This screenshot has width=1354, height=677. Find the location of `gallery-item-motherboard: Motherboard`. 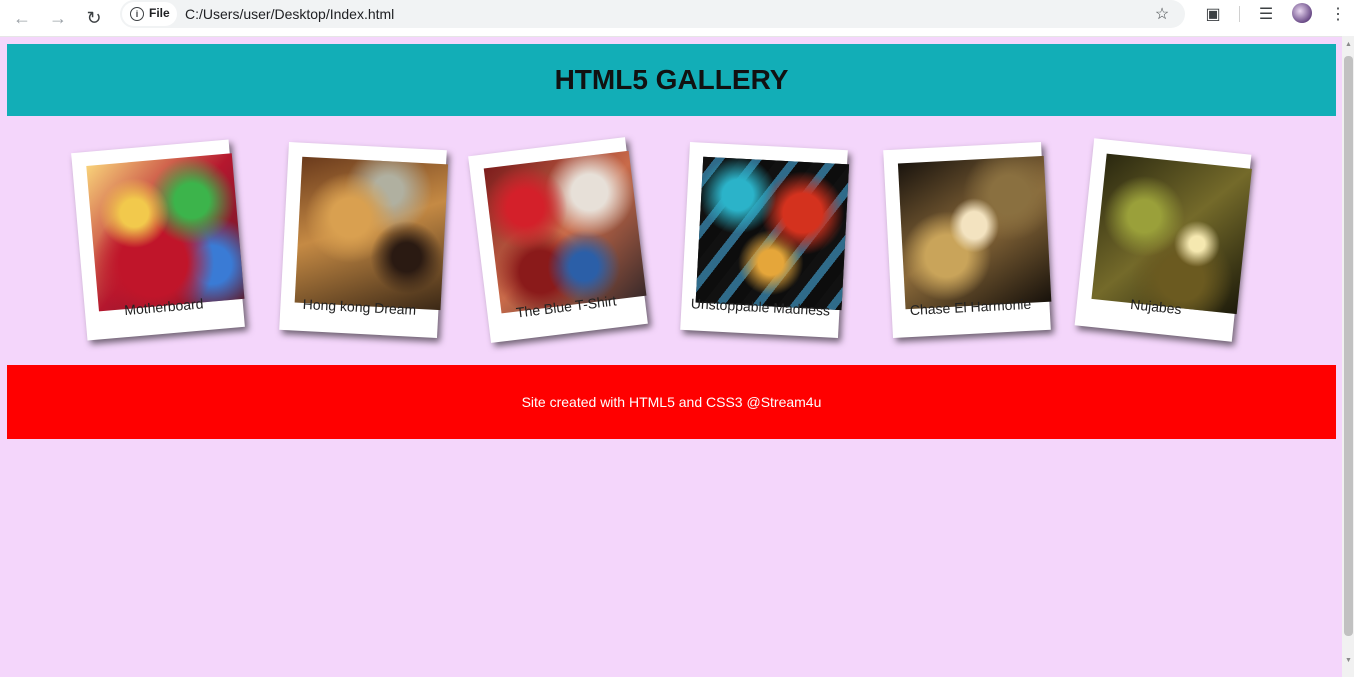

gallery-item-motherboard: Motherboard is located at coordinates (158, 240).